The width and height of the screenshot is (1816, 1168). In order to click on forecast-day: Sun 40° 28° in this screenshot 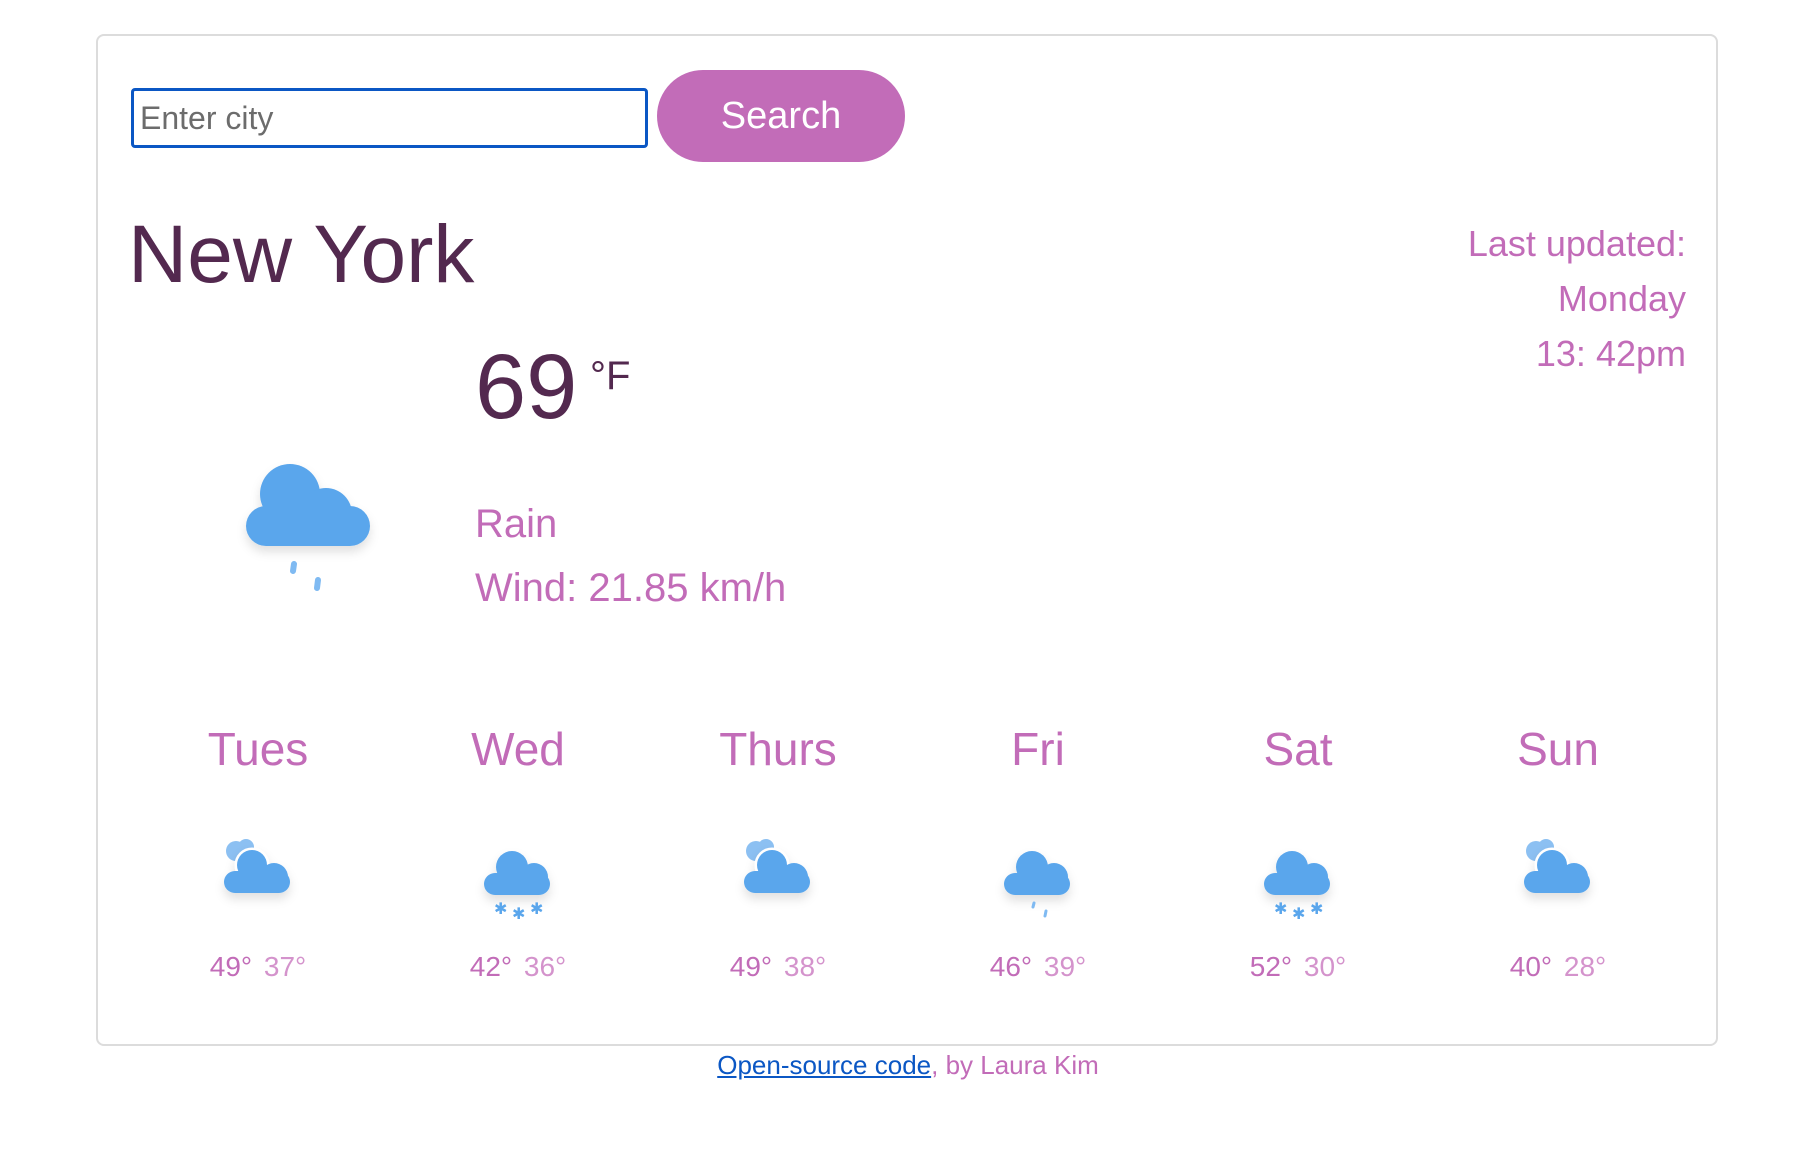, I will do `click(1558, 854)`.